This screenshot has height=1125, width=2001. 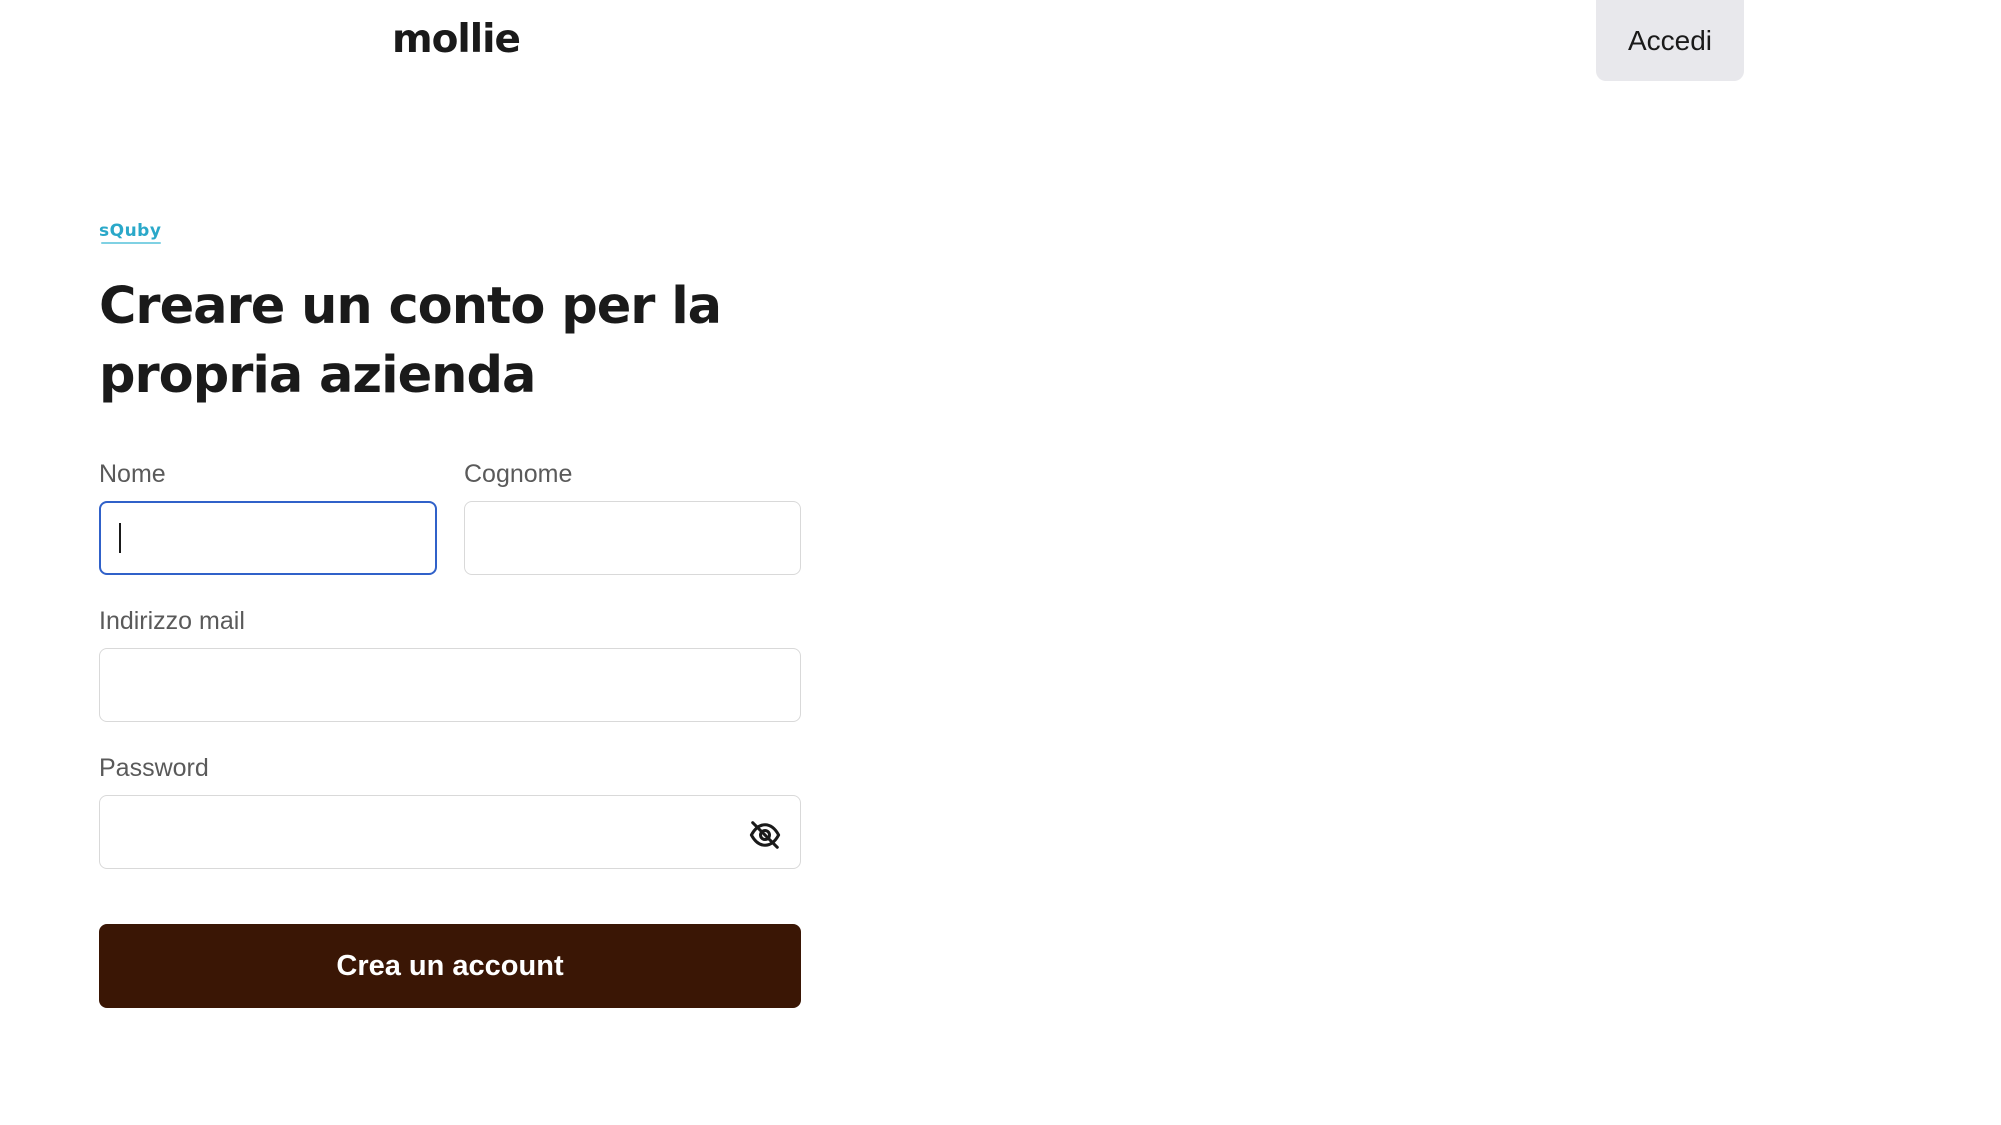 What do you see at coordinates (131, 243) in the screenshot?
I see `merchant-logo-underline` at bounding box center [131, 243].